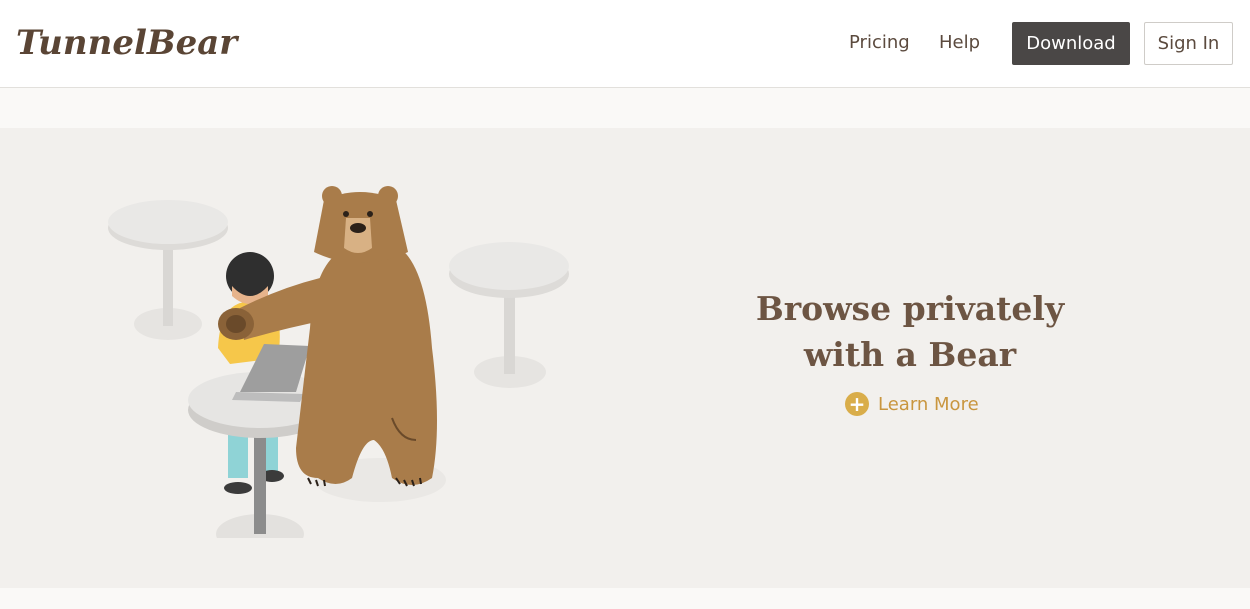 Image resolution: width=1250 pixels, height=609 pixels. What do you see at coordinates (625, 44) in the screenshot?
I see `top-navigation: TunnelBear Pricing Help Download Sign In` at bounding box center [625, 44].